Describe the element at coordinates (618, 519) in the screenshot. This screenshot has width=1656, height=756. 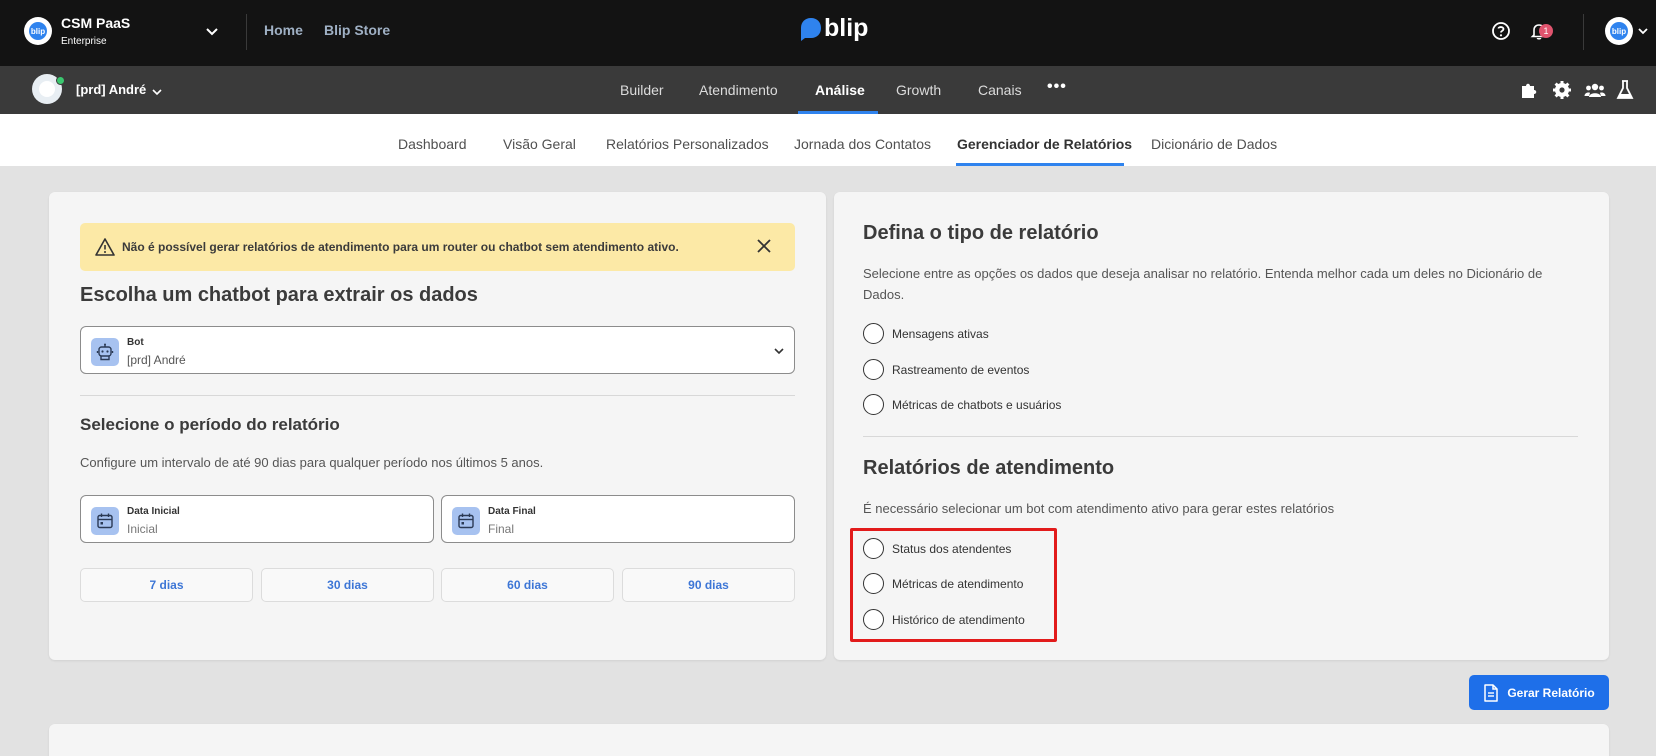
I see `end-date-field: Data Final Final` at that location.